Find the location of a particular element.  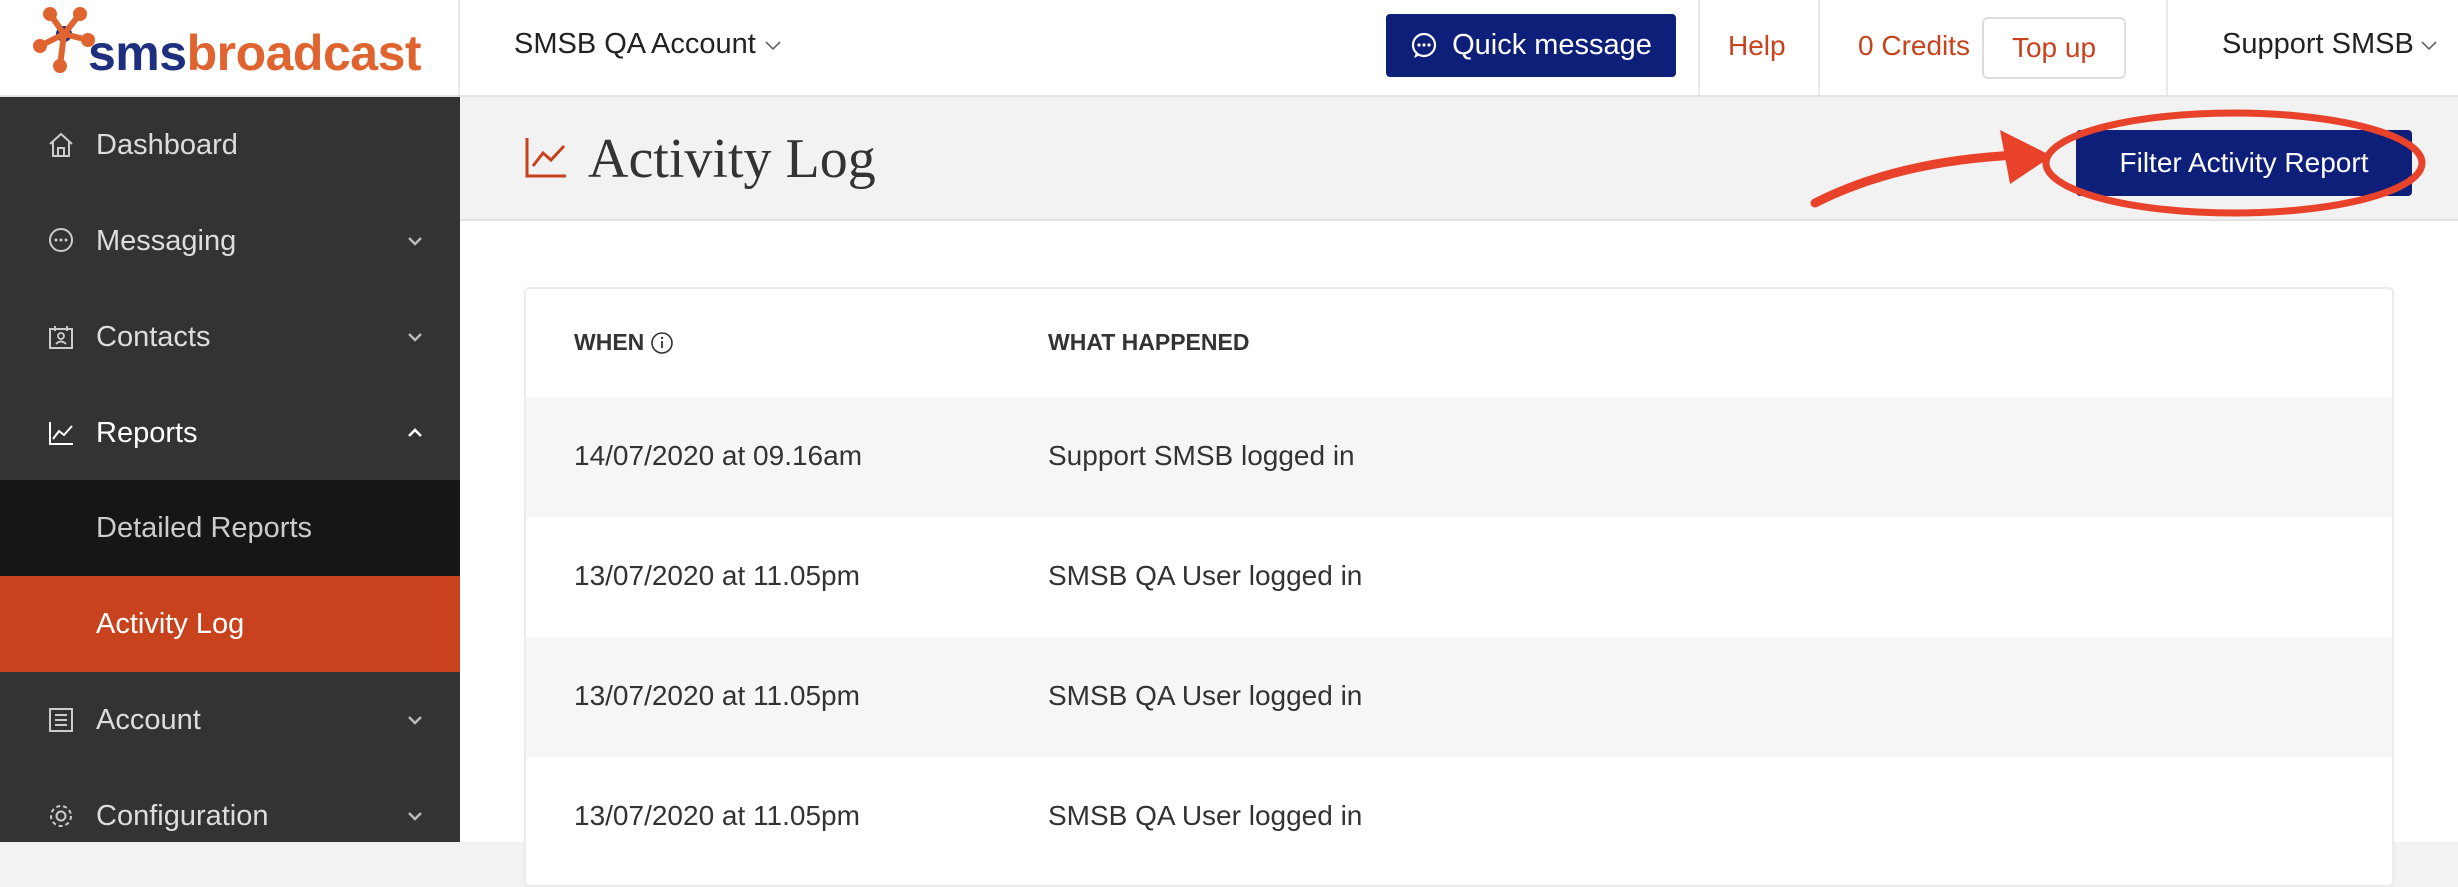

contacts-icon is located at coordinates (61, 337).